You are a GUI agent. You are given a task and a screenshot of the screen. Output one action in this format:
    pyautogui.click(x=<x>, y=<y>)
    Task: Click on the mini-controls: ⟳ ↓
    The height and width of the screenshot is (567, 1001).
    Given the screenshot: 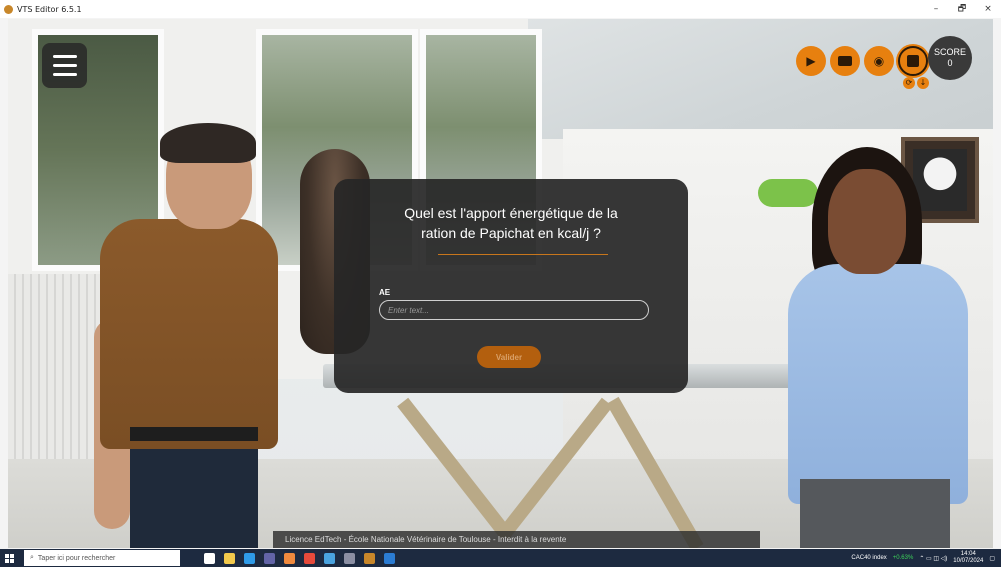 What is the action you would take?
    pyautogui.click(x=916, y=83)
    